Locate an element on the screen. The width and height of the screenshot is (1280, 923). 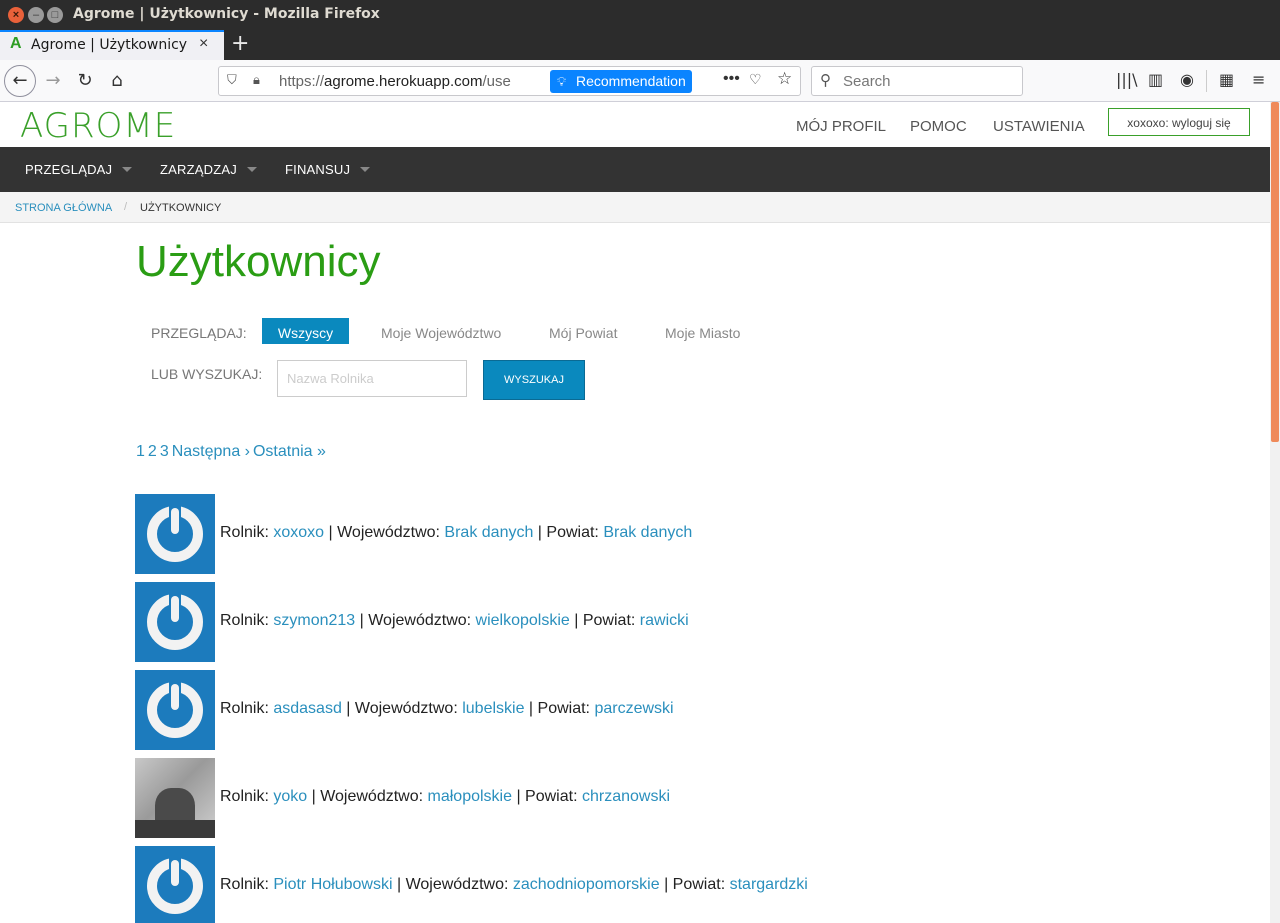
search-bar: ⚲ Search is located at coordinates (917, 81).